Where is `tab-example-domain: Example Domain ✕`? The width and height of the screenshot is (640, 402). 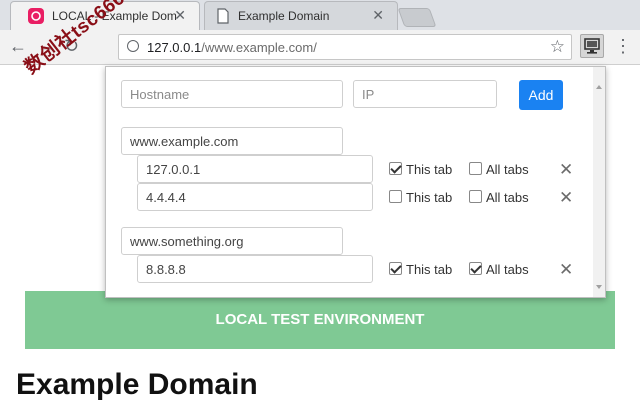 tab-example-domain: Example Domain ✕ is located at coordinates (301, 15).